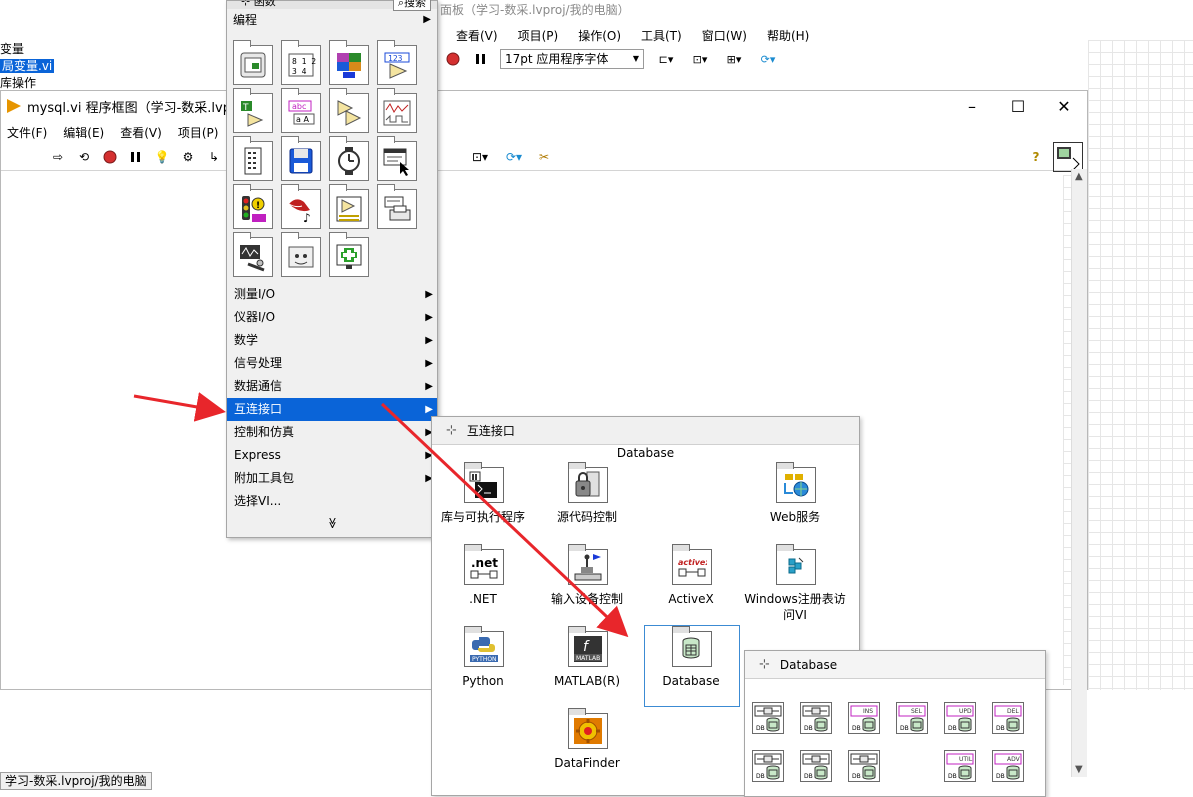 The width and height of the screenshot is (1193, 797). Describe the element at coordinates (253, 158) in the screenshot. I see `application-control-icon` at that location.